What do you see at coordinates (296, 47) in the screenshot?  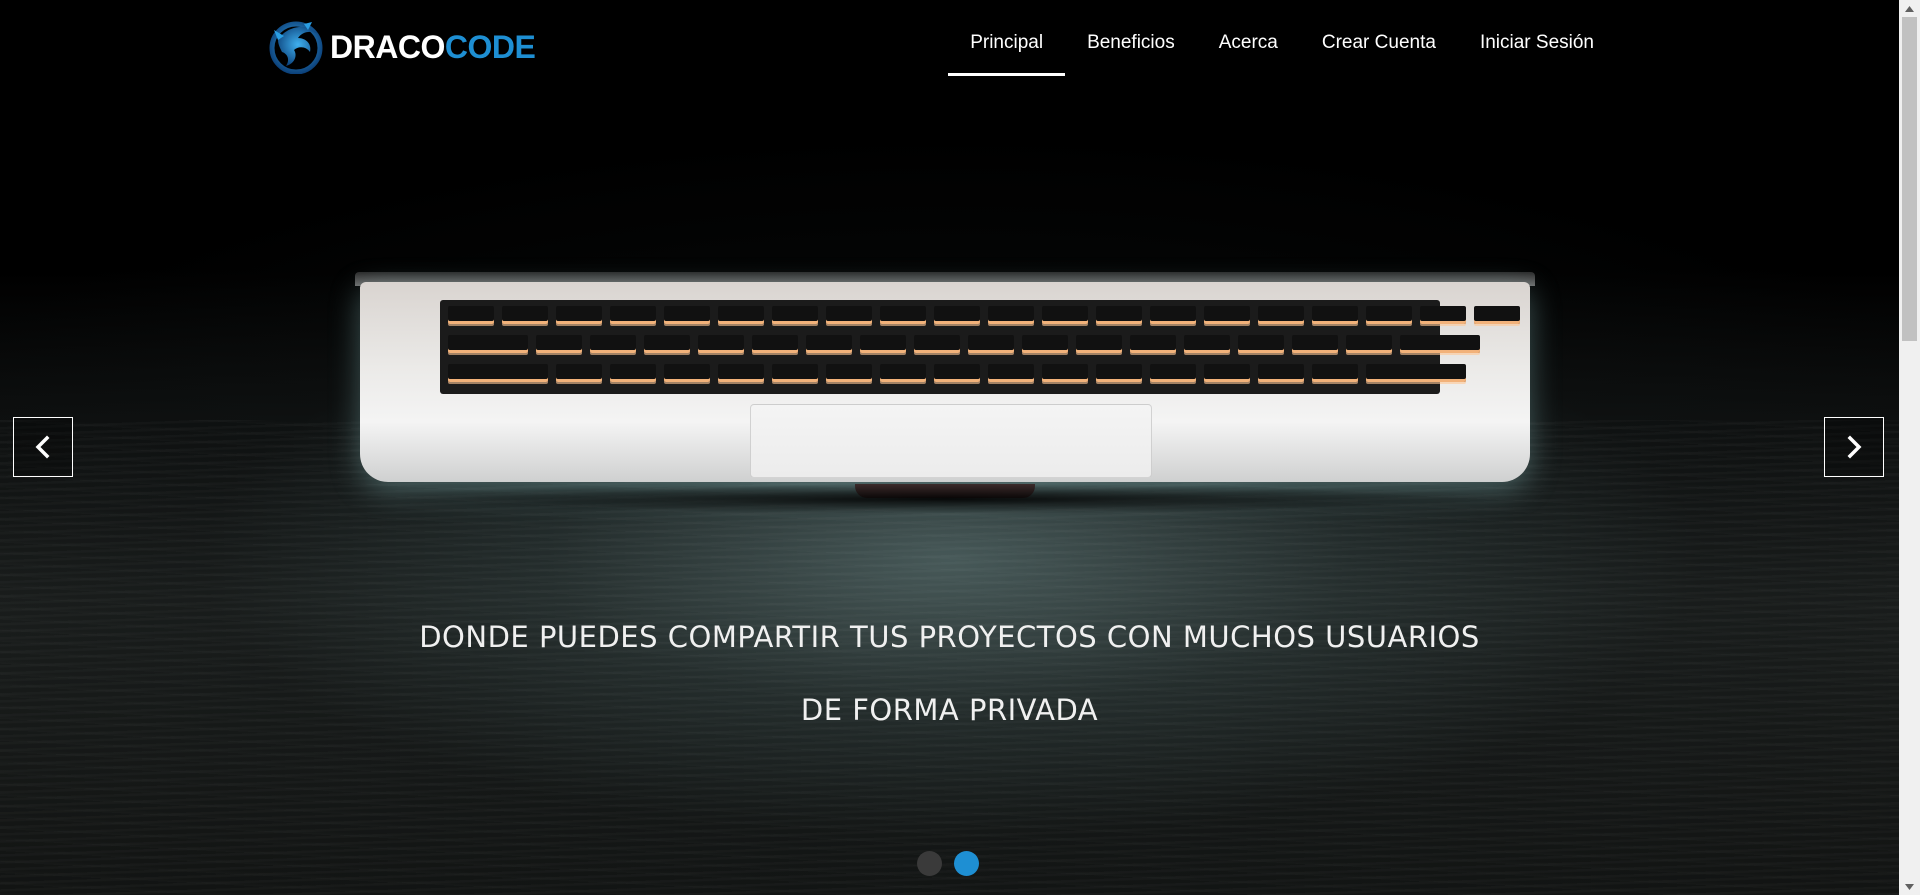 I see `dragon-logo-icon` at bounding box center [296, 47].